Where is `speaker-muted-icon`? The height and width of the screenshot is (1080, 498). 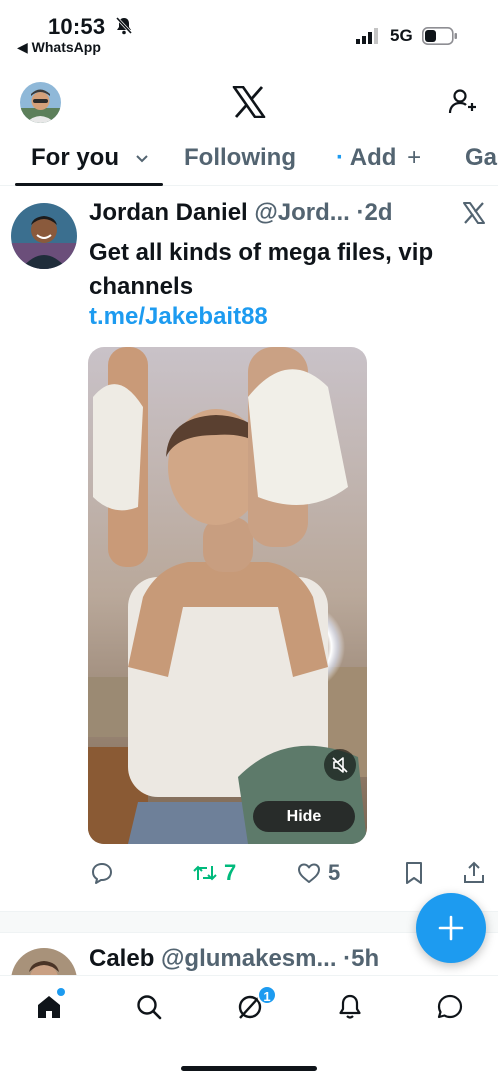
speaker-muted-icon is located at coordinates (340, 765).